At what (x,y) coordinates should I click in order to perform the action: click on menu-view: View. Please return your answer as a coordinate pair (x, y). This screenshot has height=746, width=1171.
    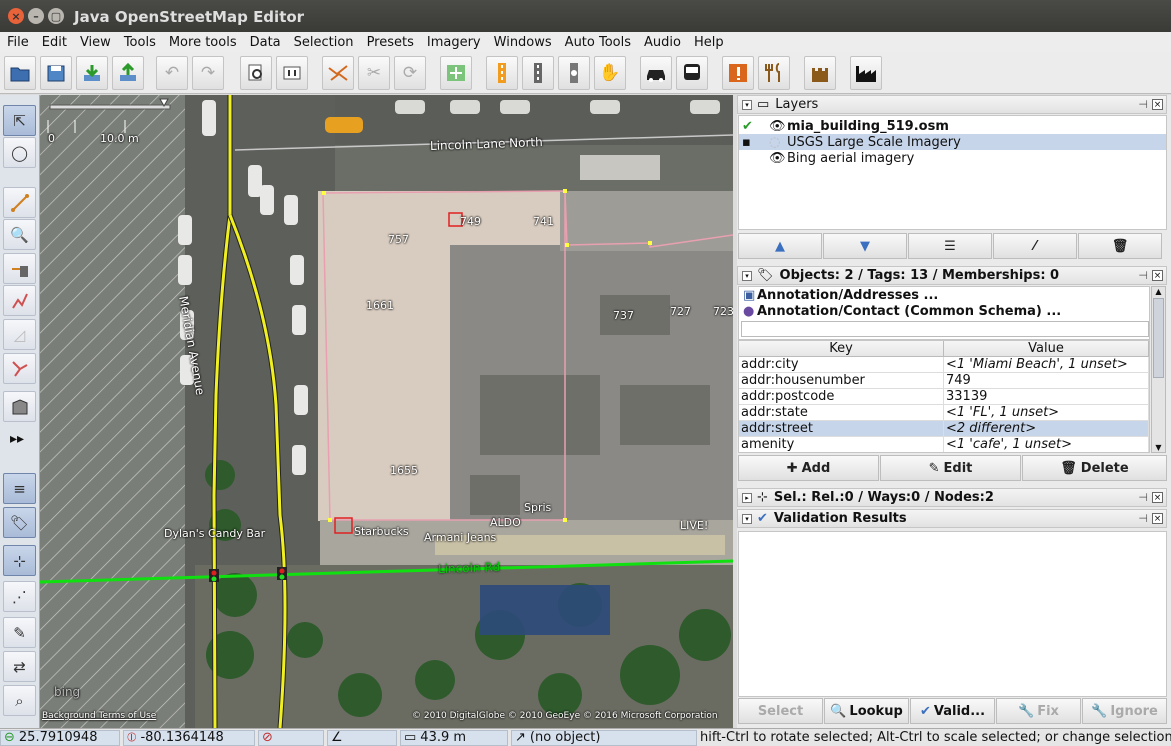
    Looking at the image, I should click on (95, 42).